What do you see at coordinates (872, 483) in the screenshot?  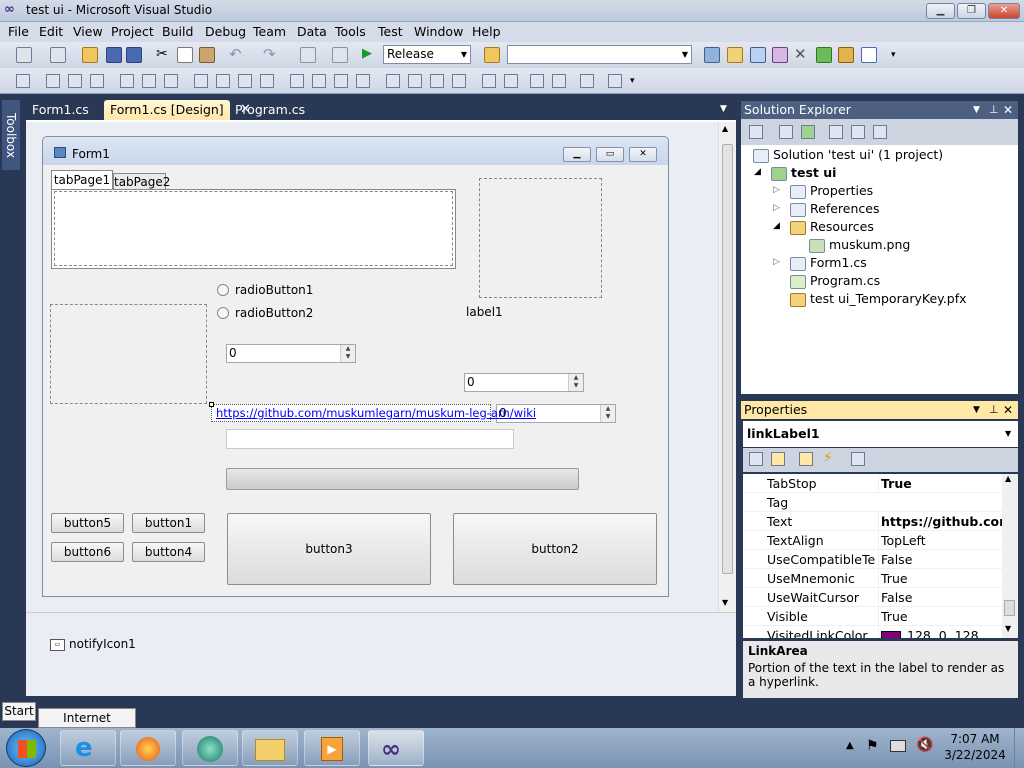 I see `property-row: TabStop True` at bounding box center [872, 483].